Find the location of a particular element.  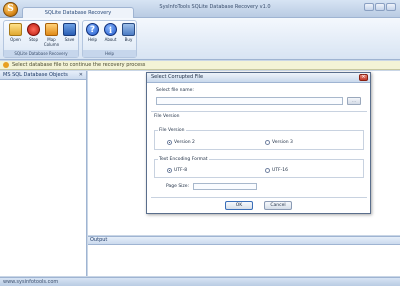

file-path-input is located at coordinates (249, 101).